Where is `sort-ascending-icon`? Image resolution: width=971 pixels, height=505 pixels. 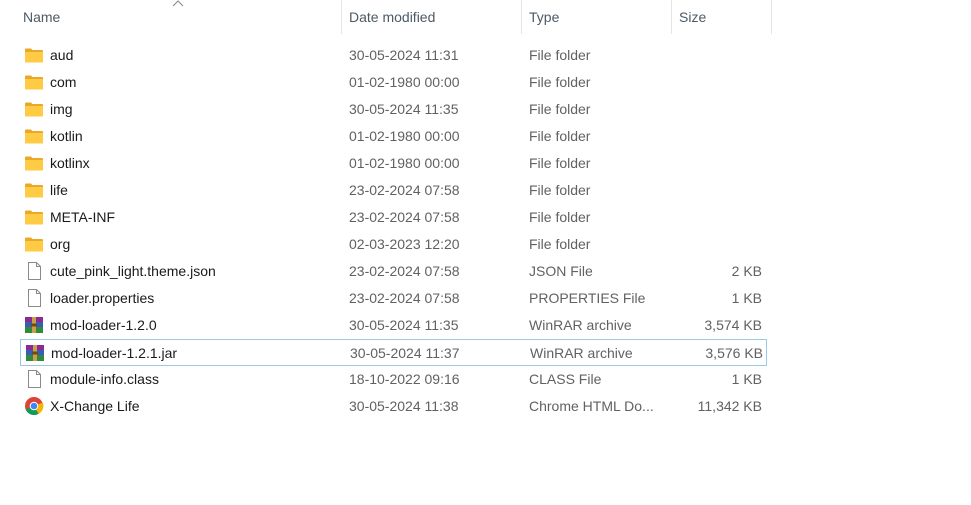 sort-ascending-icon is located at coordinates (178, 3).